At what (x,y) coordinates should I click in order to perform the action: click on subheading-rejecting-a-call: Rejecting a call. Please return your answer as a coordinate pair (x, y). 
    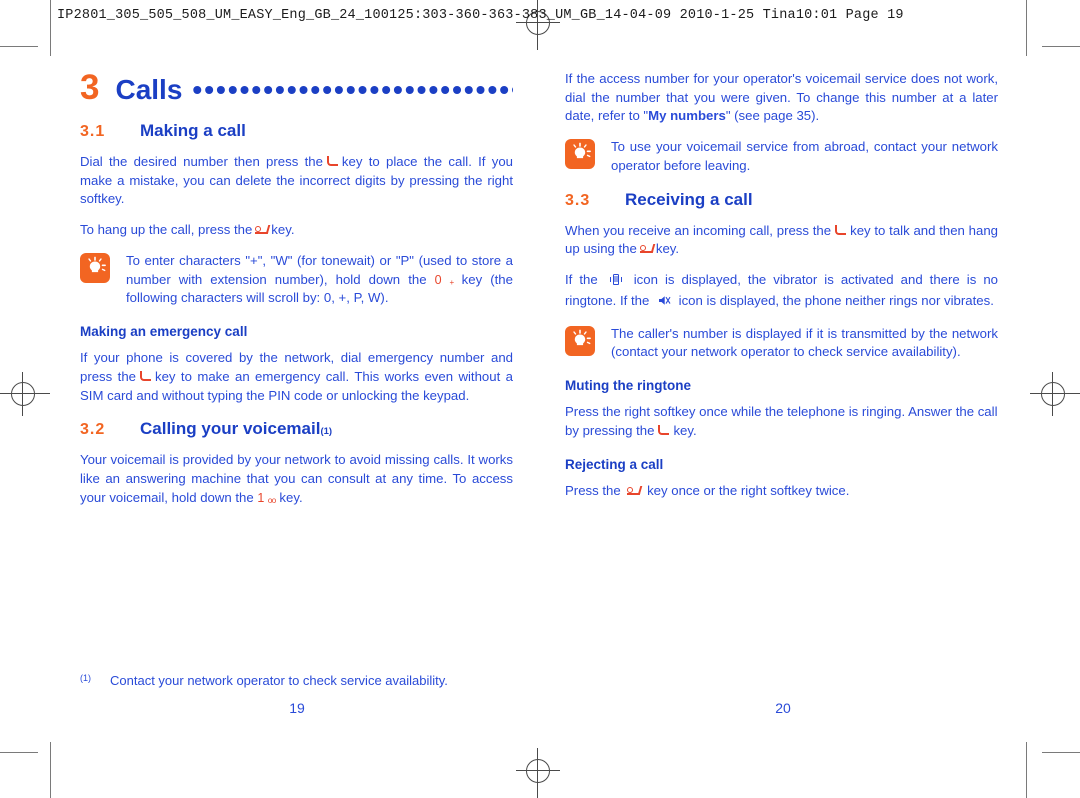
    Looking at the image, I should click on (614, 464).